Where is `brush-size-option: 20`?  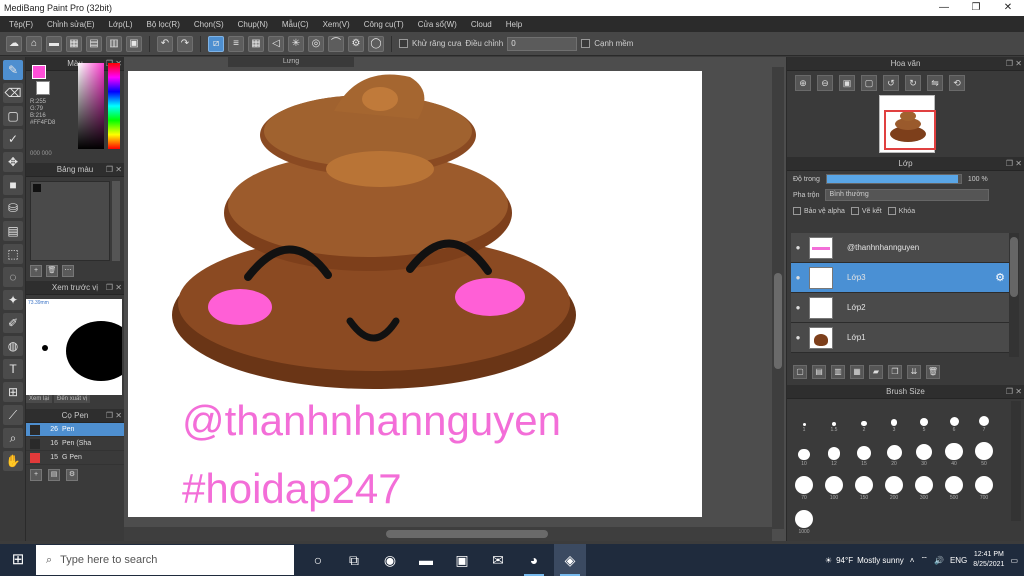
brush-size-option: 20 is located at coordinates (894, 452).